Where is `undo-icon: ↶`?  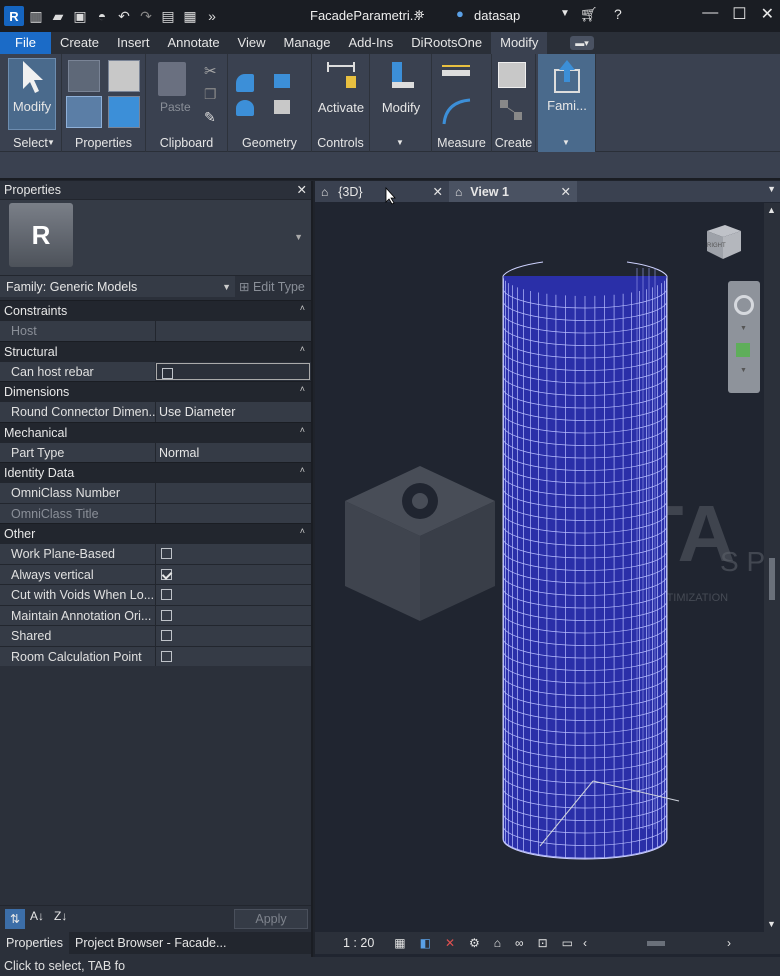 undo-icon: ↶ is located at coordinates (124, 16).